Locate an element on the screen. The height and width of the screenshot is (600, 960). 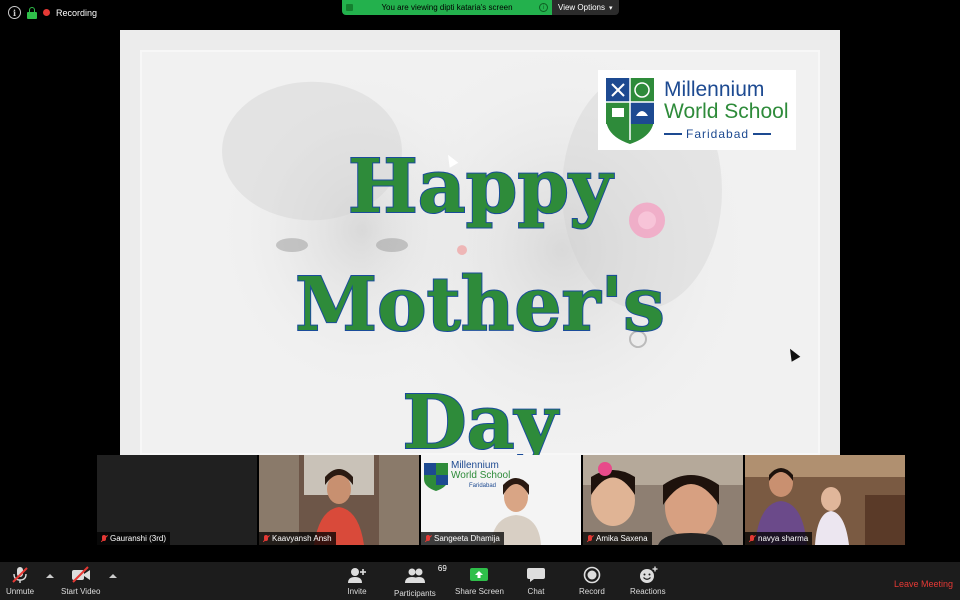
participant-nametag: Kaavyansh Ansh is located at coordinates (297, 538).